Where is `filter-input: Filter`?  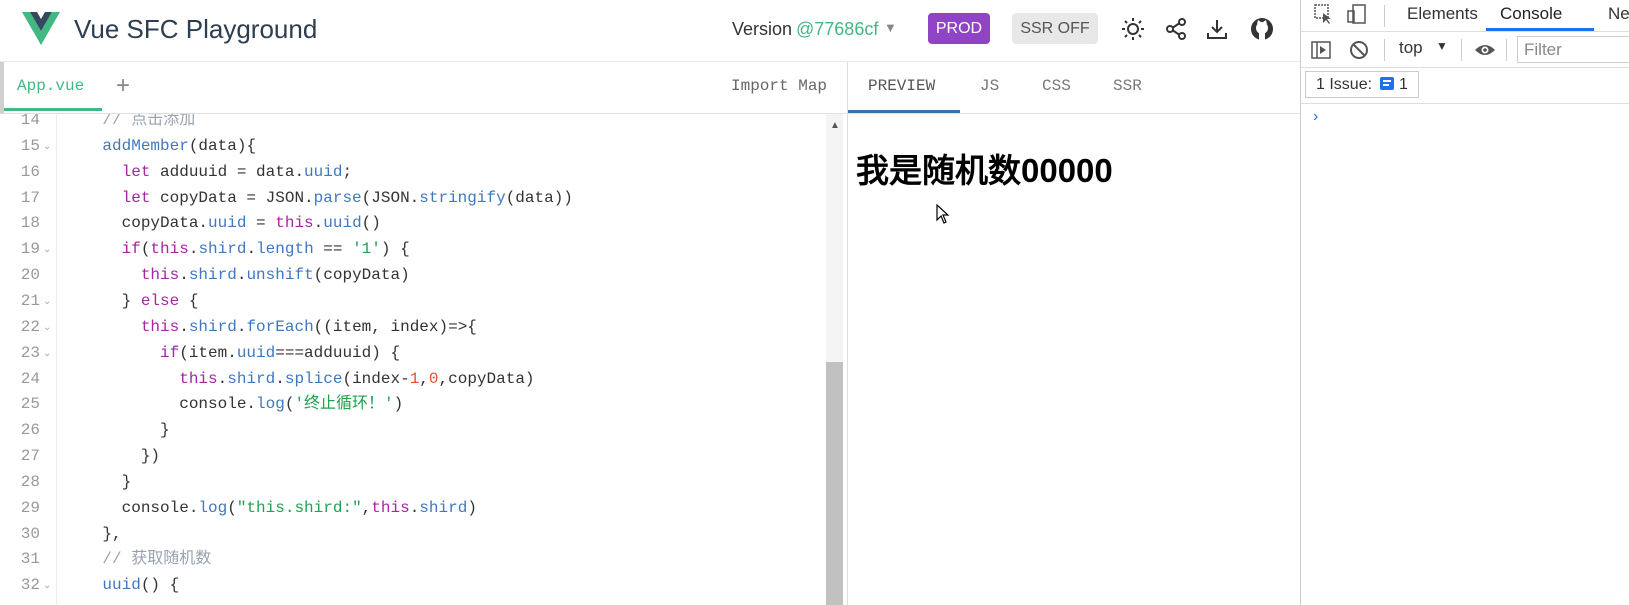 filter-input: Filter is located at coordinates (1573, 49).